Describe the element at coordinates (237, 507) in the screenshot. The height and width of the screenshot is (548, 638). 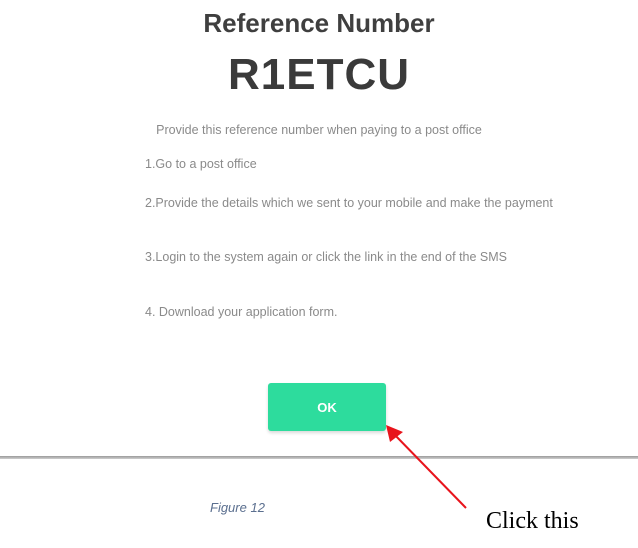
I see `figure-caption: Figure 12` at that location.